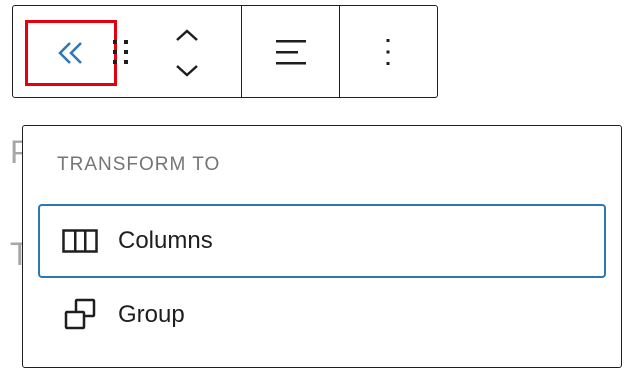  I want to click on more-options-button, so click(388, 51).